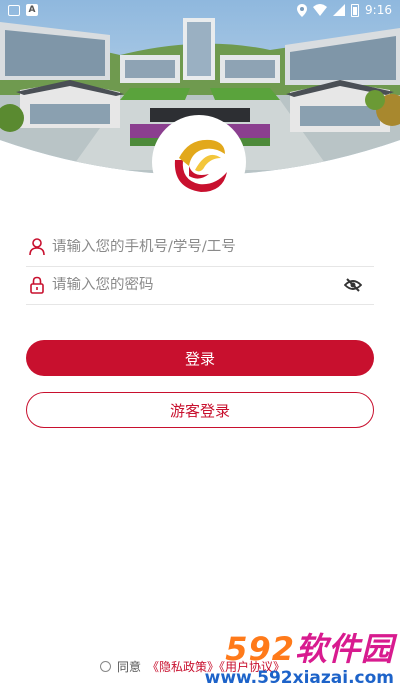  What do you see at coordinates (339, 10) in the screenshot?
I see `signal-icon` at bounding box center [339, 10].